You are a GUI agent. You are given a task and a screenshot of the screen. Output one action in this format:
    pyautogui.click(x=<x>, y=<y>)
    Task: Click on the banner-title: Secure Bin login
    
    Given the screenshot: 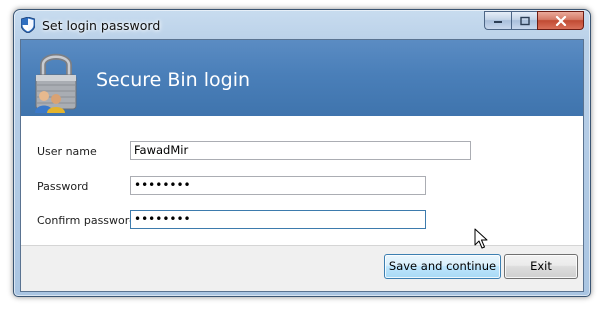 What is the action you would take?
    pyautogui.click(x=173, y=80)
    